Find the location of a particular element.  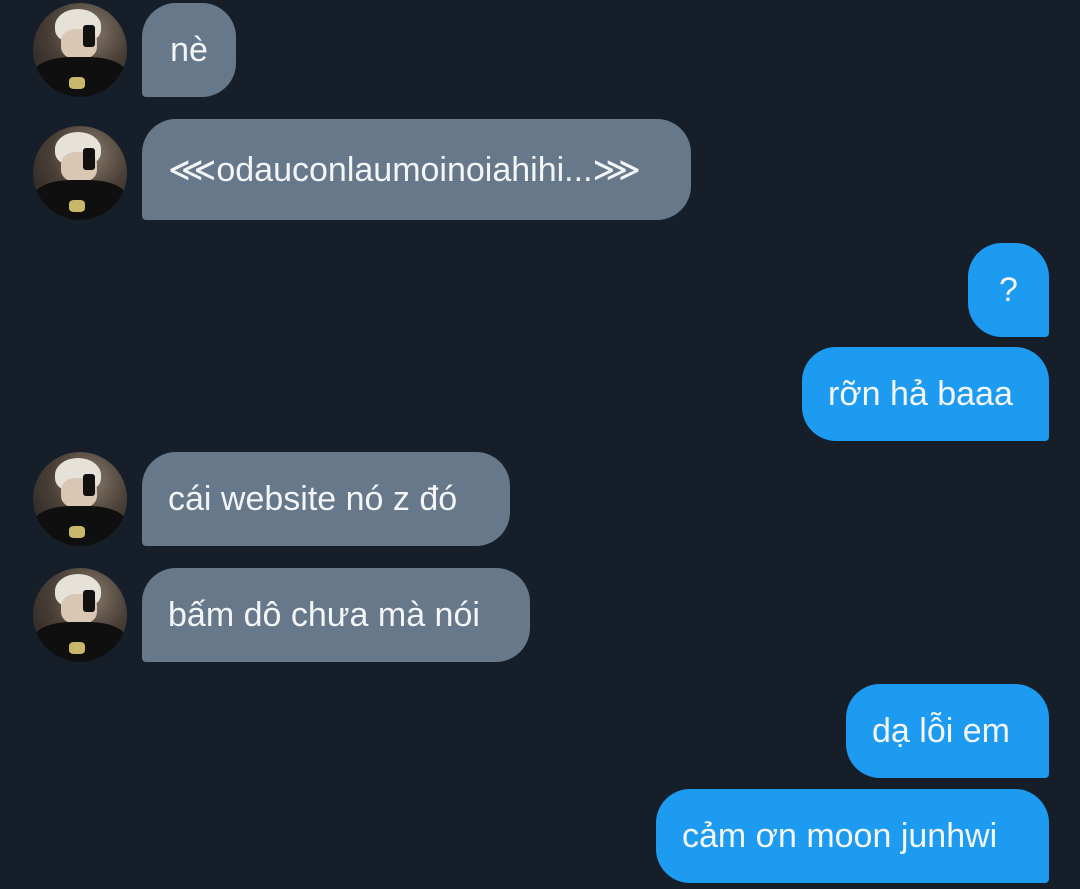

message-text: bấm dô chưa mà nói is located at coordinates (324, 614).